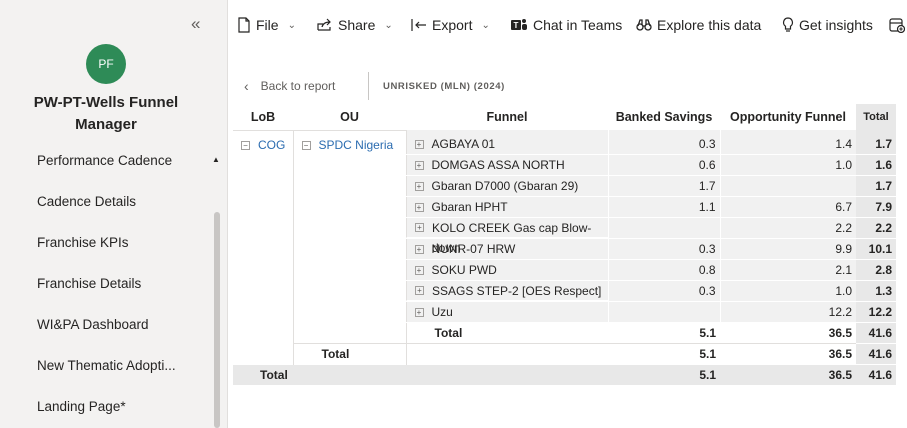 This screenshot has height=428, width=907. Describe the element at coordinates (506, 312) in the screenshot. I see `funnel-cell: + Uzu` at that location.